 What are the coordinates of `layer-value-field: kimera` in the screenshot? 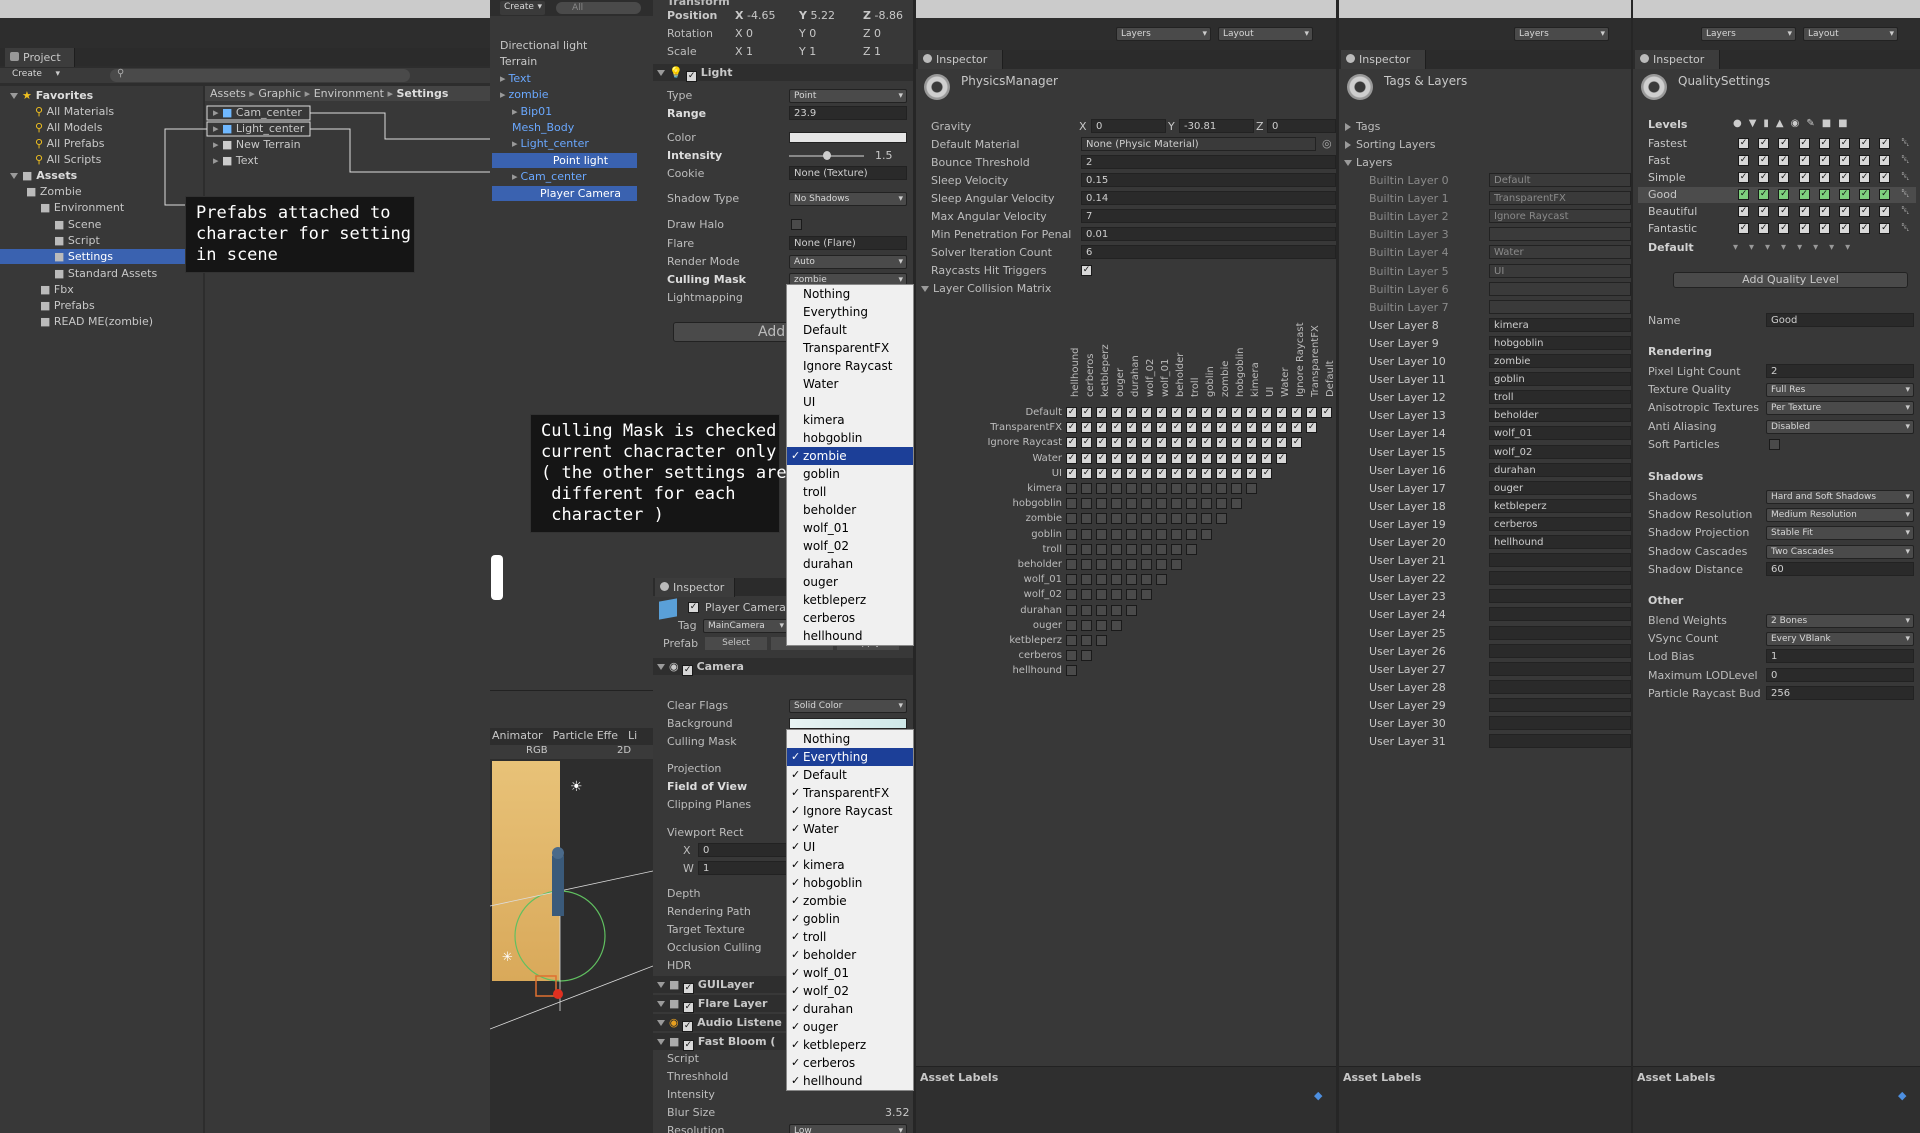 It's located at (1560, 324).